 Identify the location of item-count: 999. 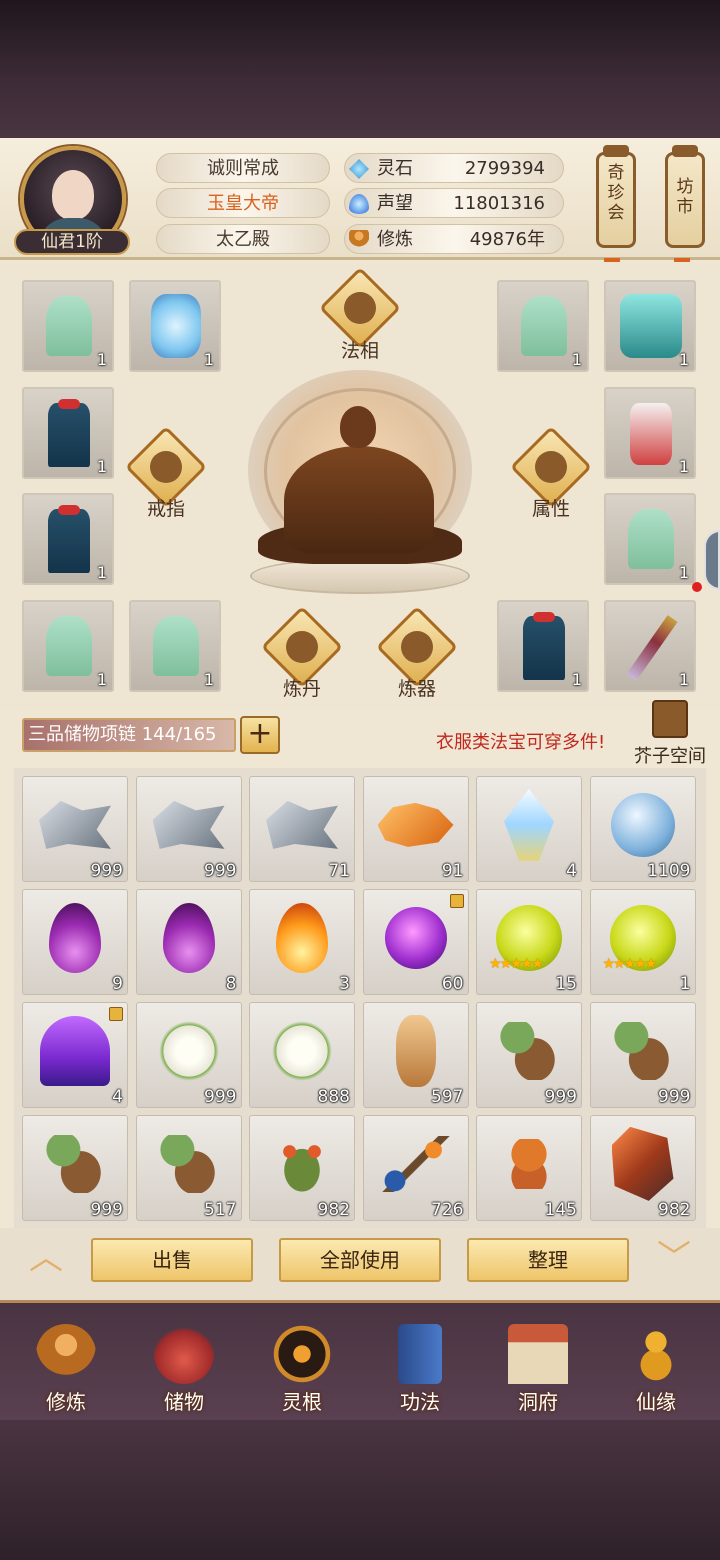
(220, 1097).